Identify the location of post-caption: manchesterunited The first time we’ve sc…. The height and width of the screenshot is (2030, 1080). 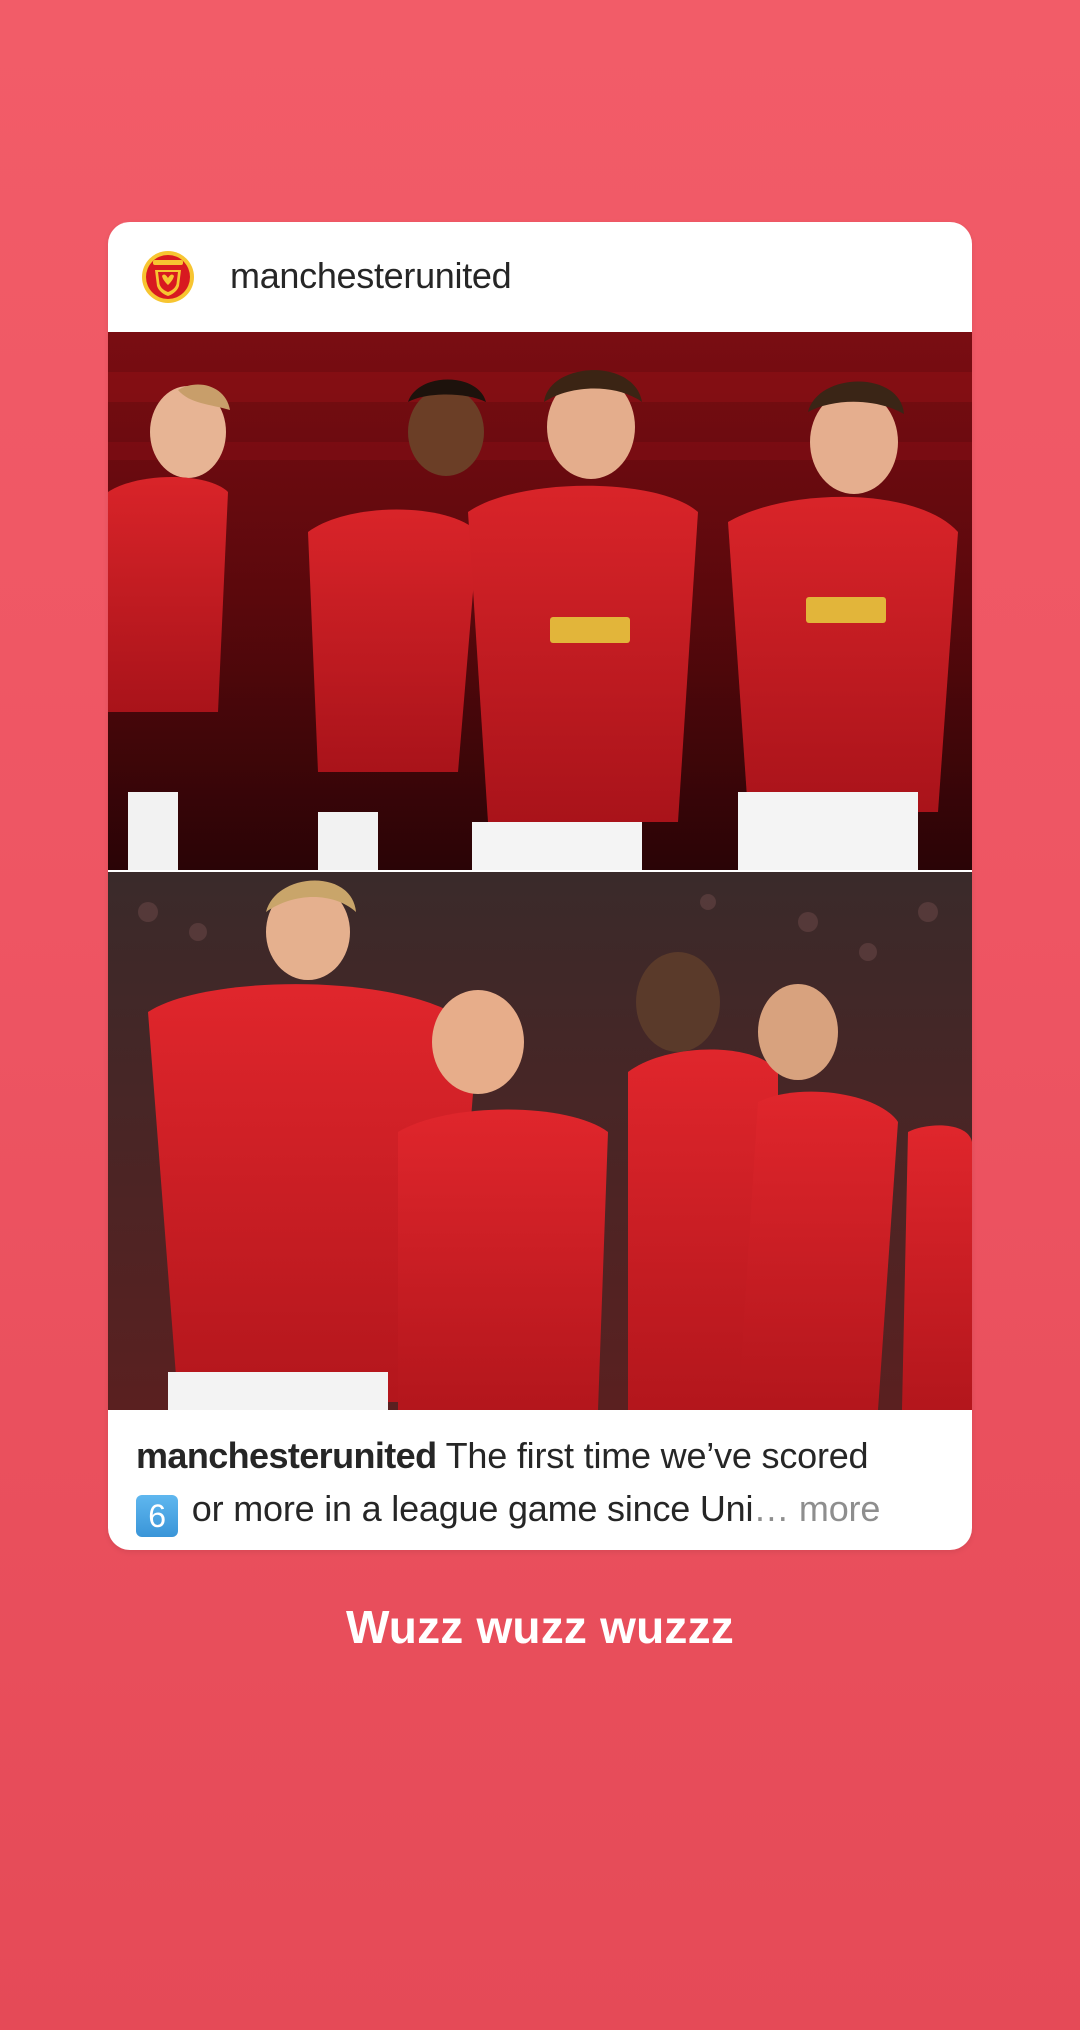
(541, 1483).